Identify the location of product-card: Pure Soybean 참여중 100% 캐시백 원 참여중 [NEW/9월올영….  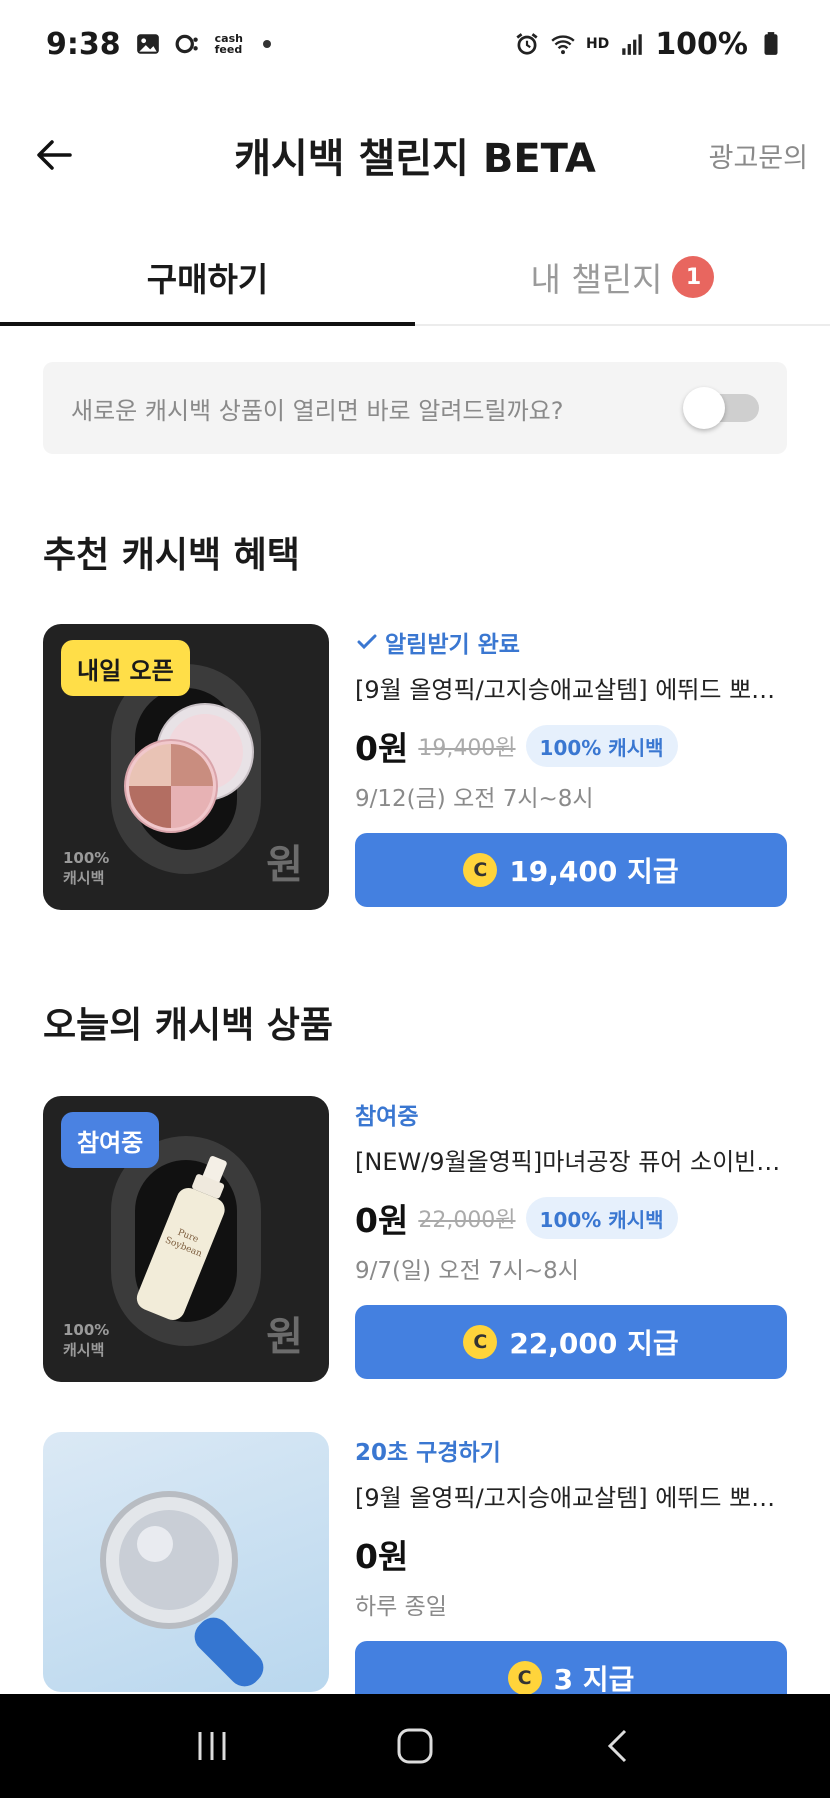
(415, 1241).